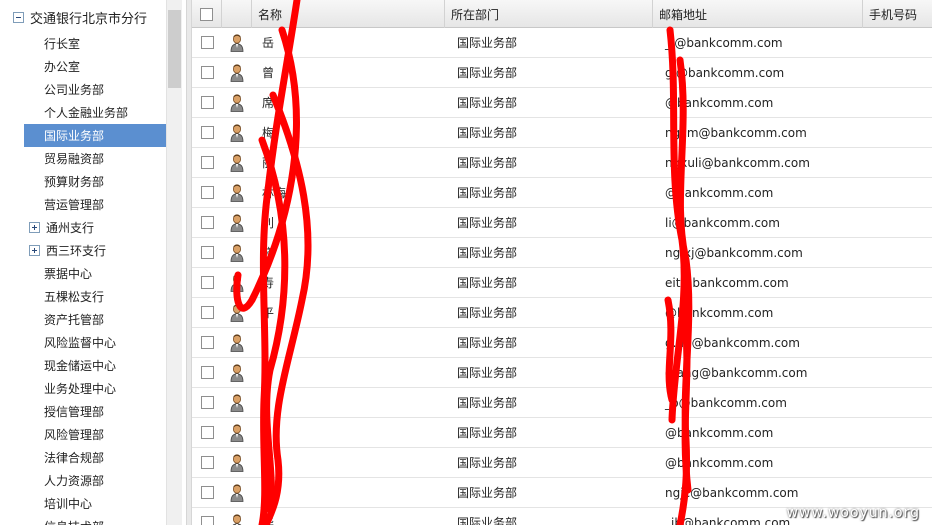 This screenshot has width=932, height=525. I want to click on employee-email: ngjc@bankcomm.com, so click(732, 492).